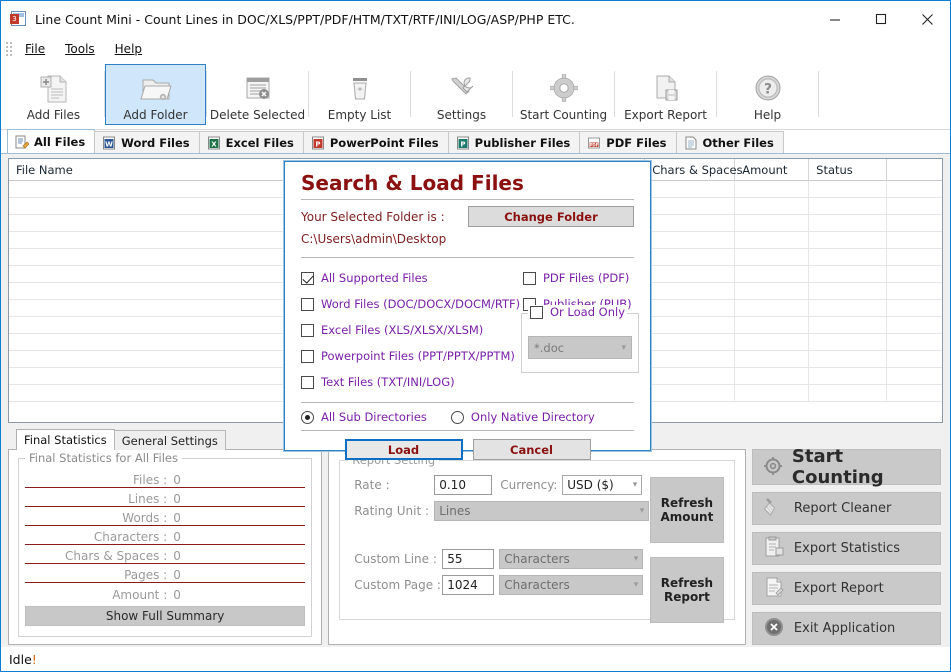  What do you see at coordinates (837, 467) in the screenshot?
I see `action-label-start-counting: Start Counting` at bounding box center [837, 467].